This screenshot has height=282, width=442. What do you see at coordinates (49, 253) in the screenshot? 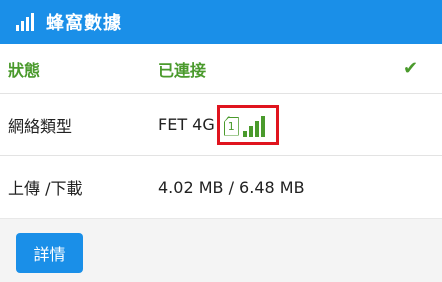
I see `details-button: 詳情` at bounding box center [49, 253].